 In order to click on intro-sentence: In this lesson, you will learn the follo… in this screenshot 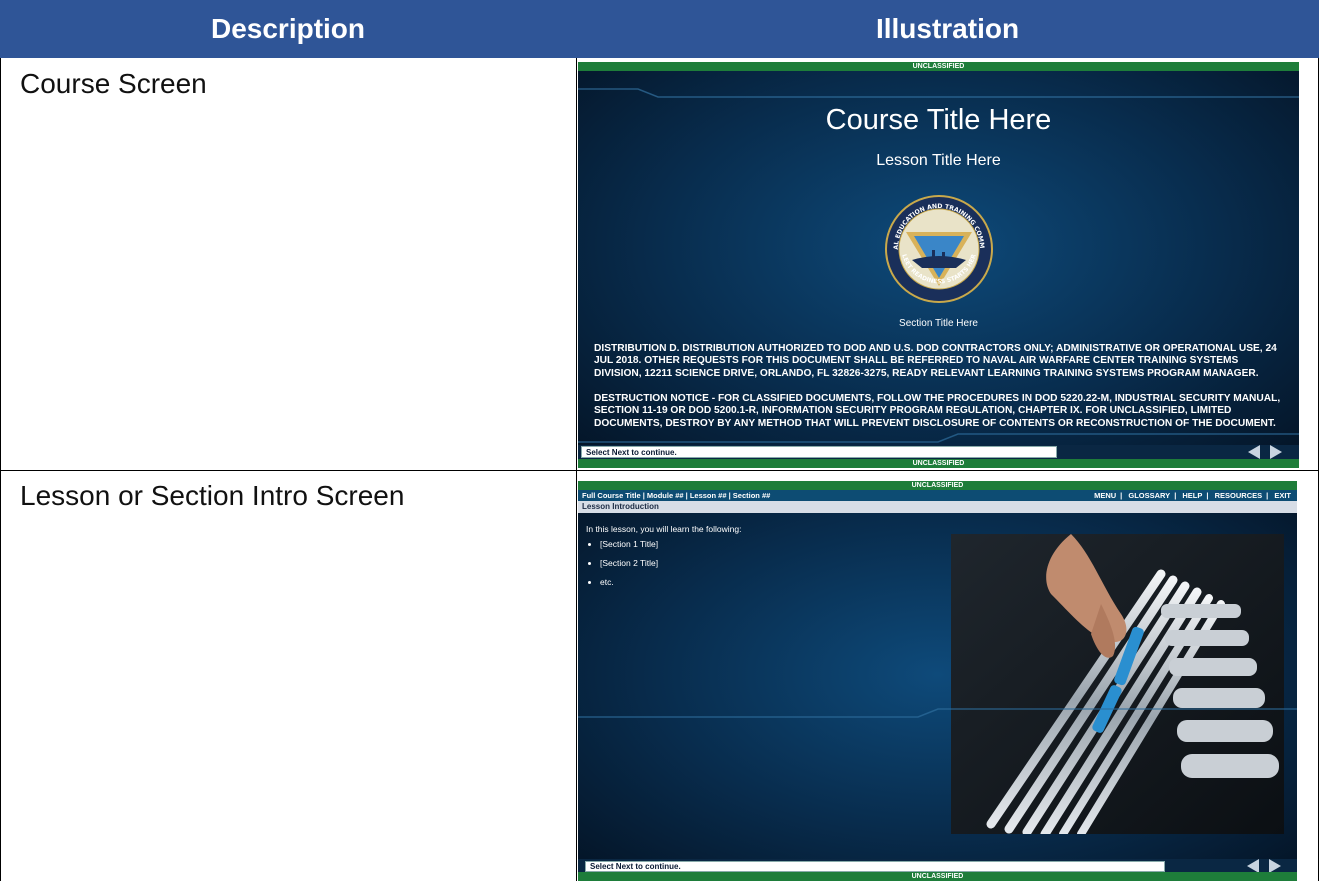, I will do `click(664, 529)`.